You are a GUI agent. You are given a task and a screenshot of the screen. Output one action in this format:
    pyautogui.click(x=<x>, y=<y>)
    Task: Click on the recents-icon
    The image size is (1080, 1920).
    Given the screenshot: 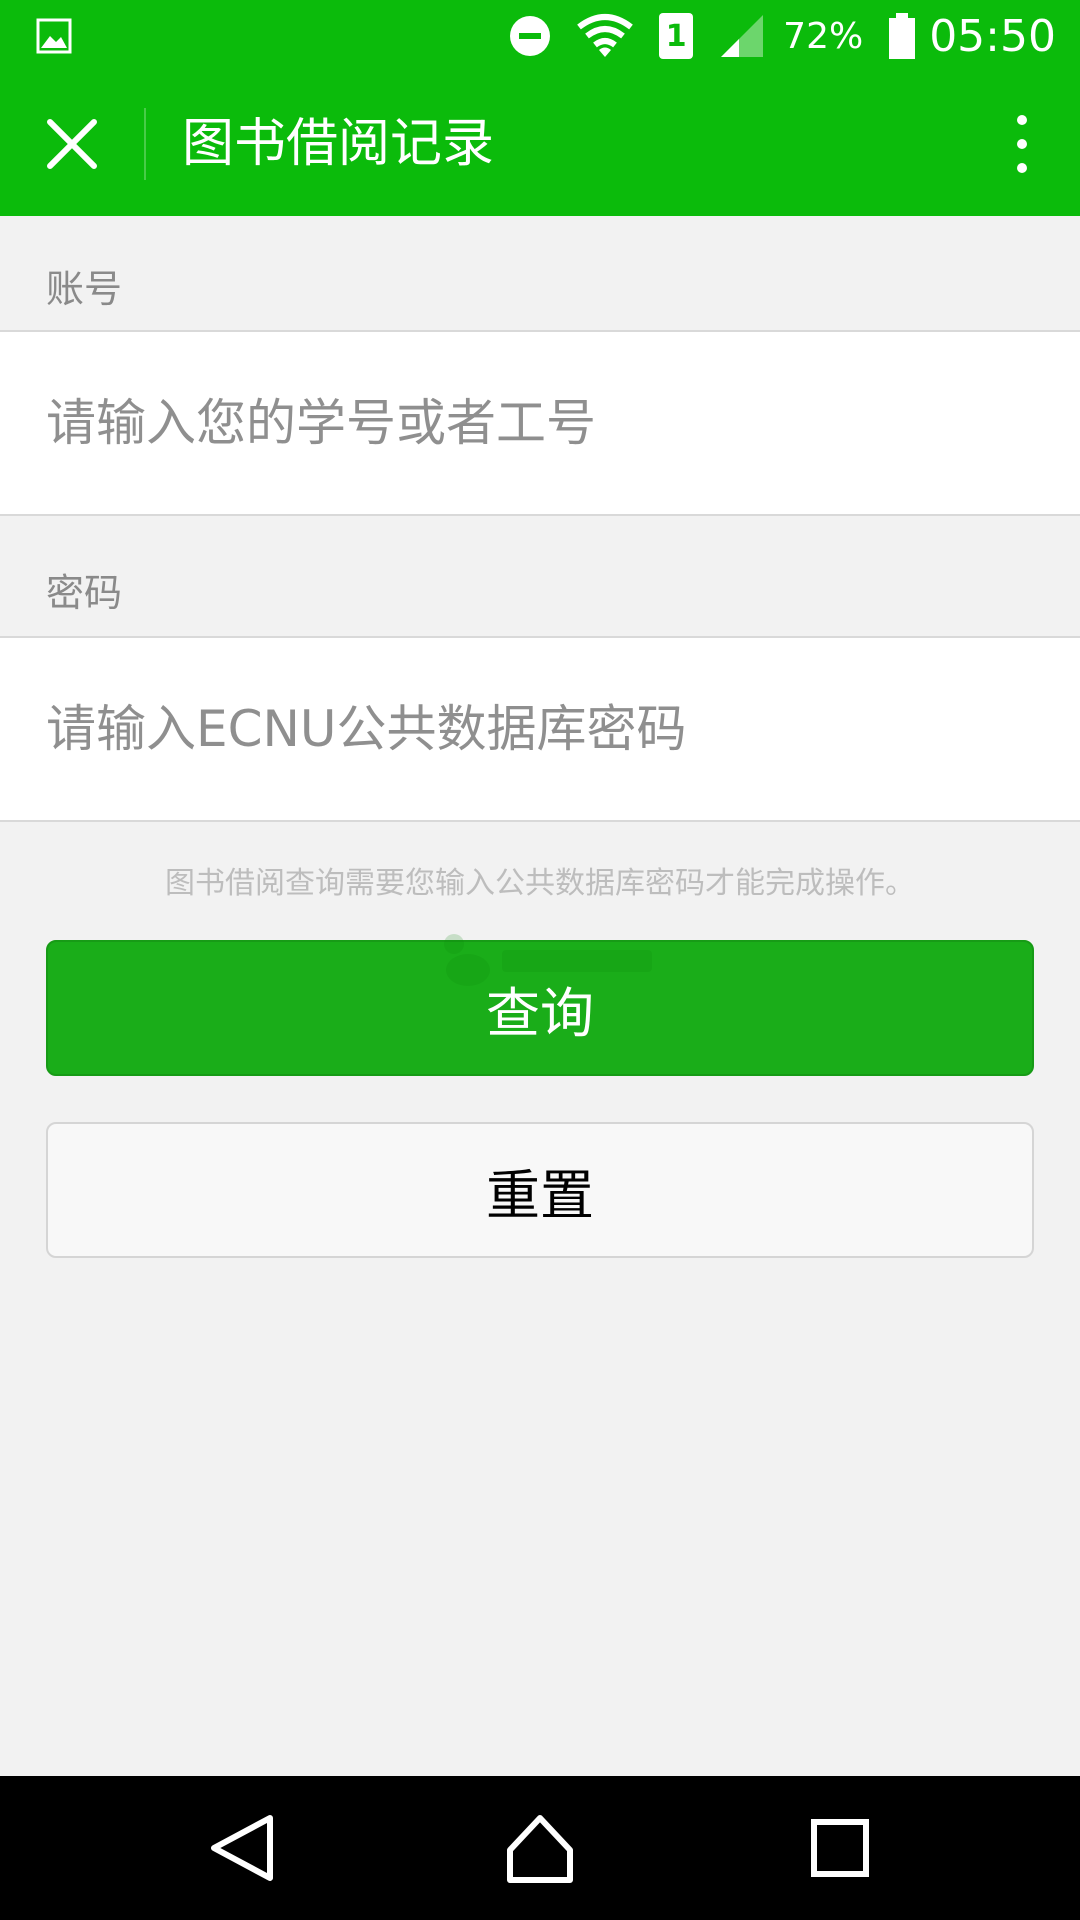 What is the action you would take?
    pyautogui.click(x=840, y=1848)
    